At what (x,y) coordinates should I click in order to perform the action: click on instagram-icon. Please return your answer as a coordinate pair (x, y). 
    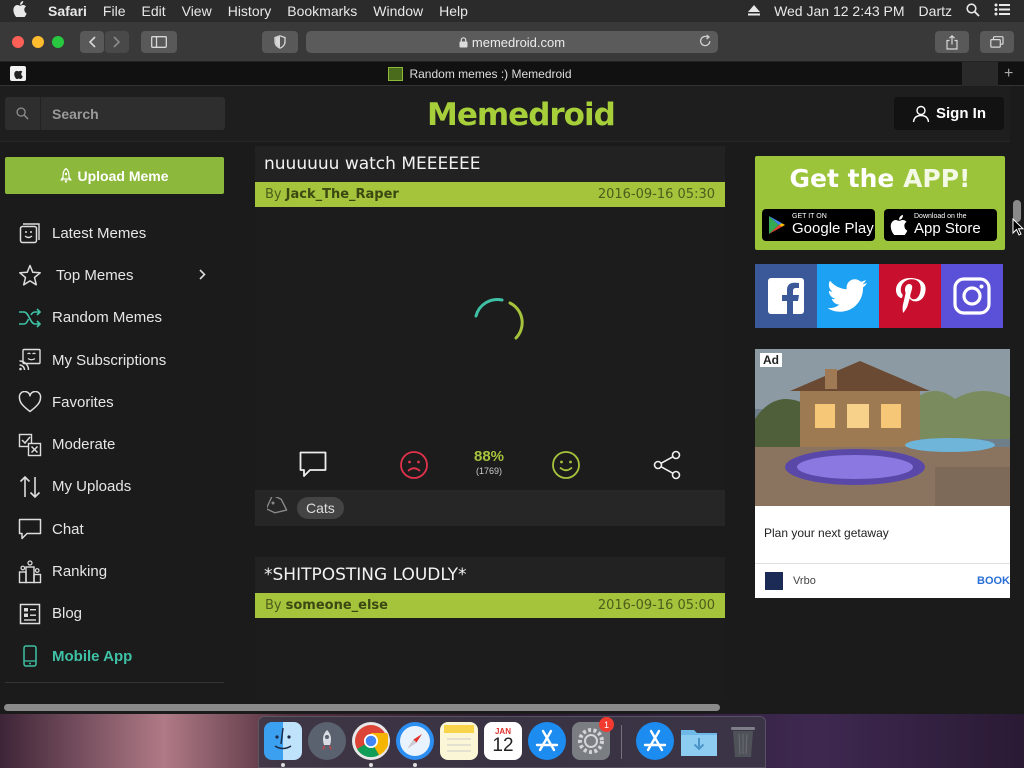
    Looking at the image, I should click on (972, 296).